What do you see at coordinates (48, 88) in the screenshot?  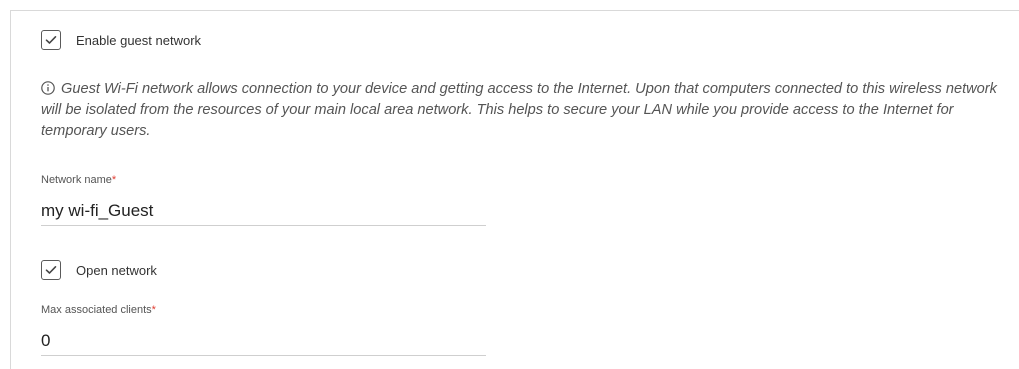 I see `info-icon` at bounding box center [48, 88].